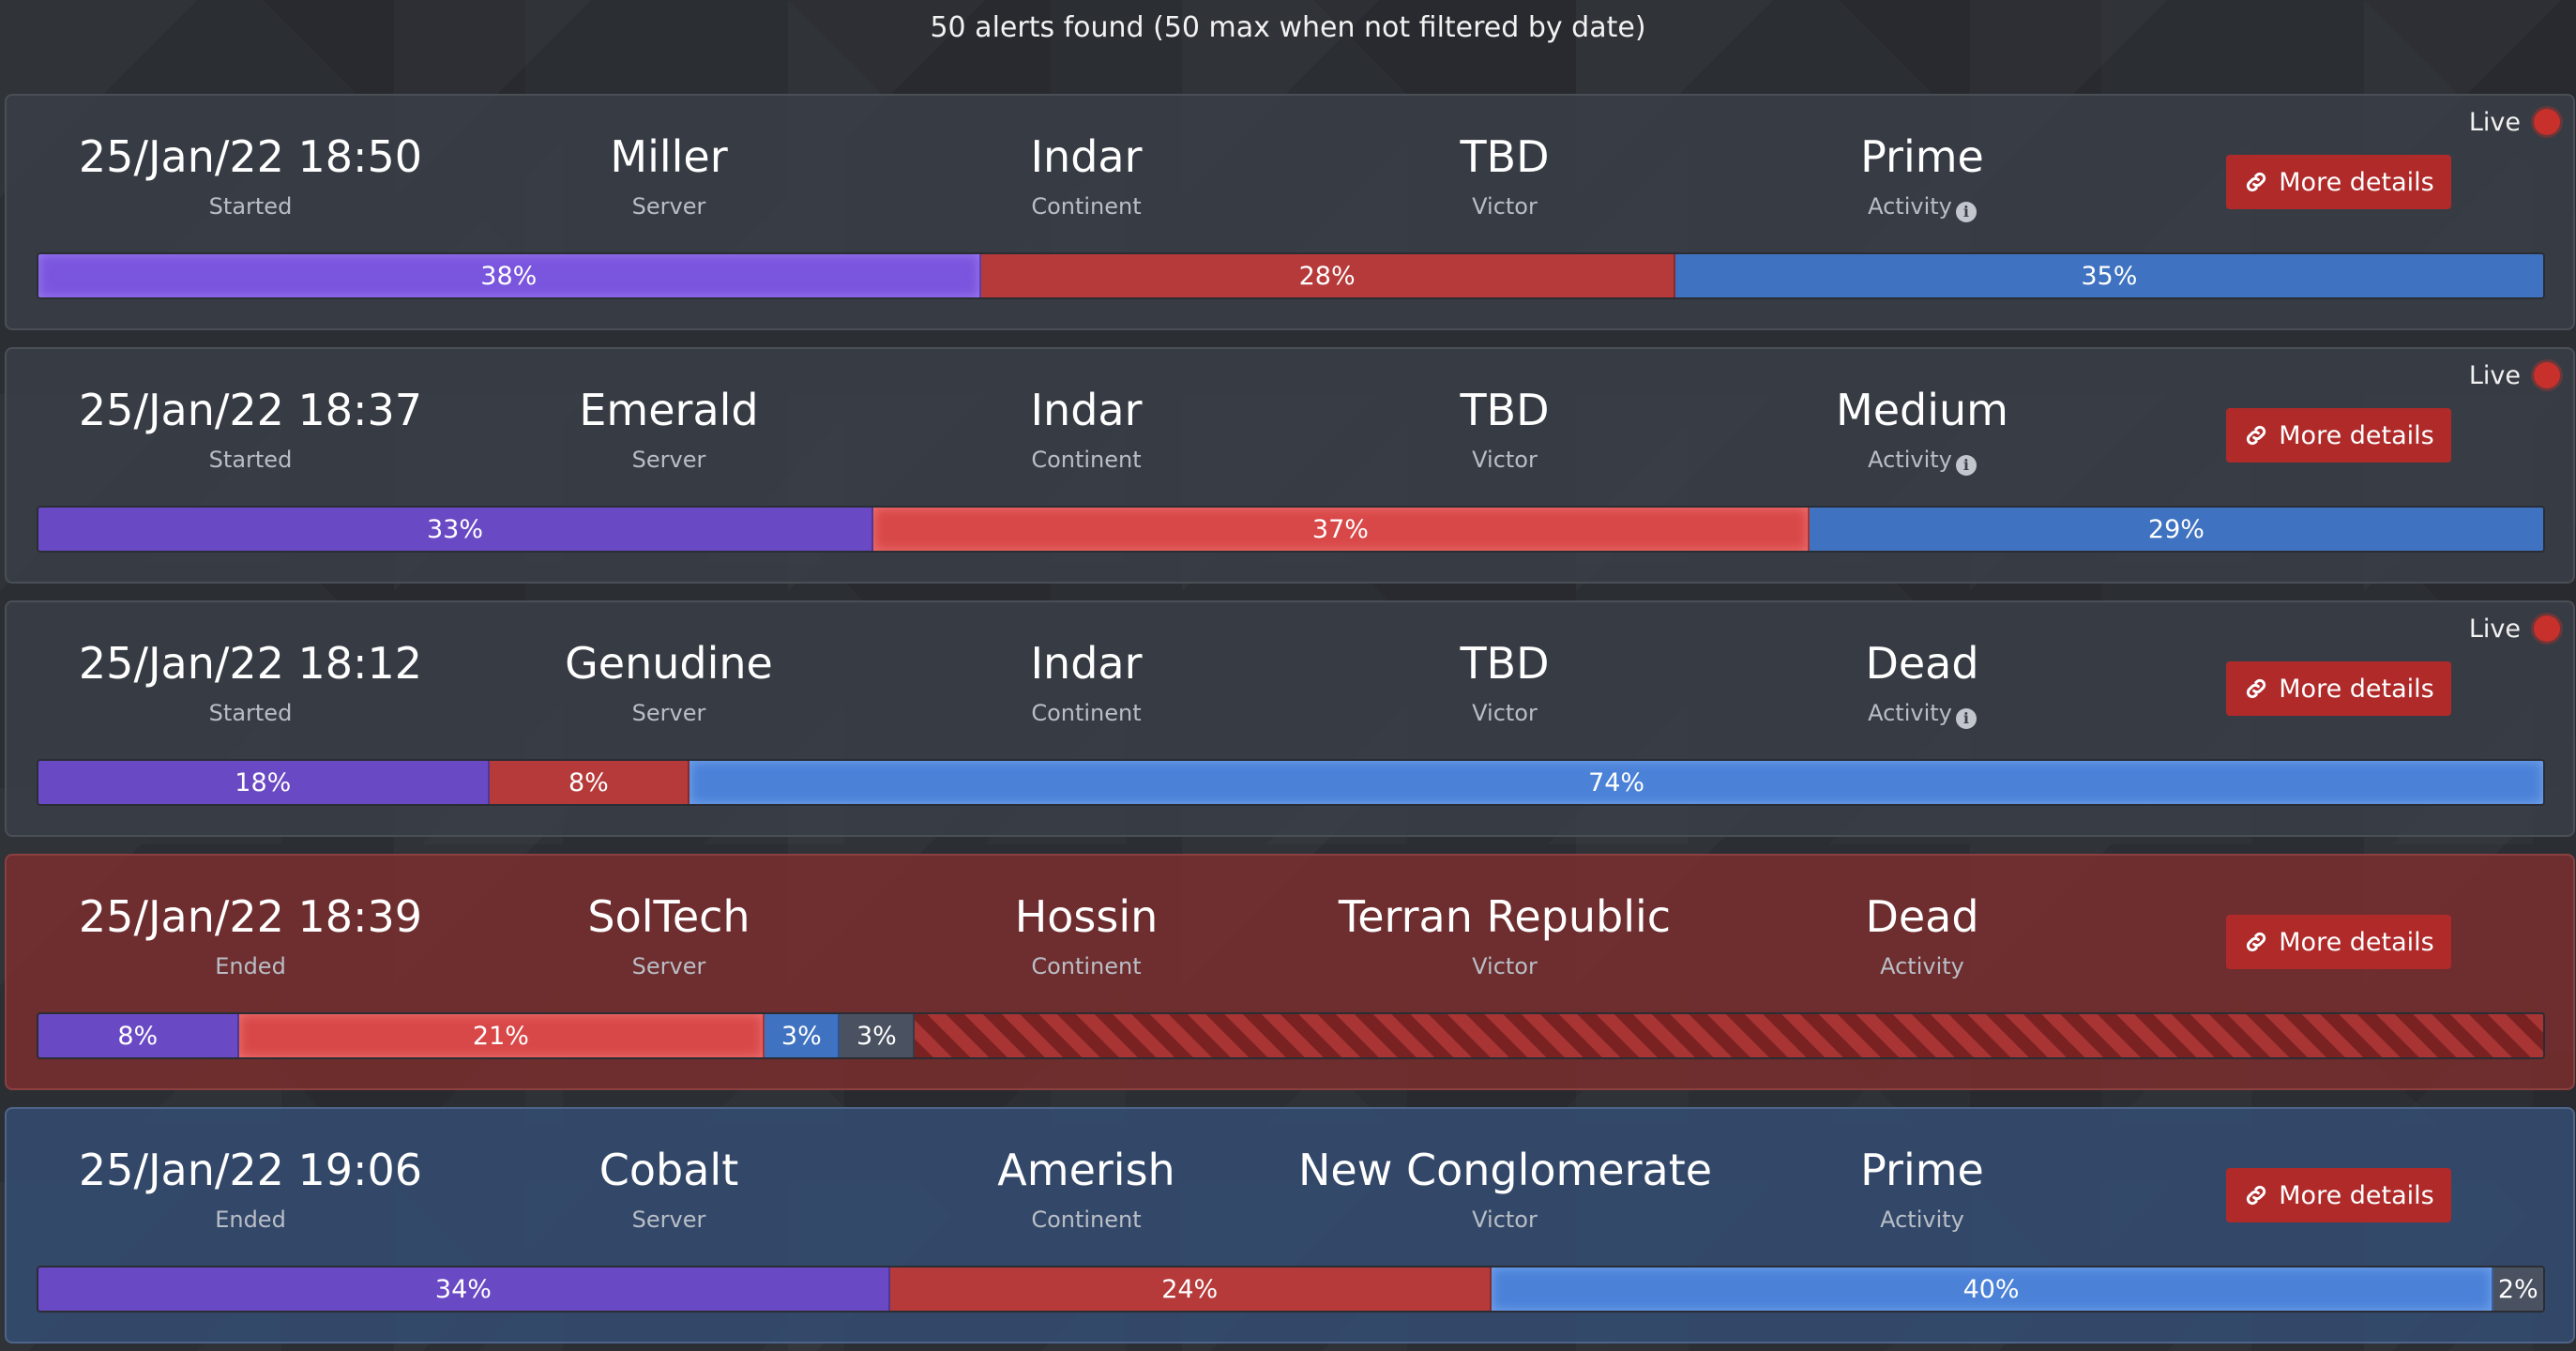 The height and width of the screenshot is (1351, 2576). I want to click on time-field: 25/Jan/22 18:37 Started, so click(251, 430).